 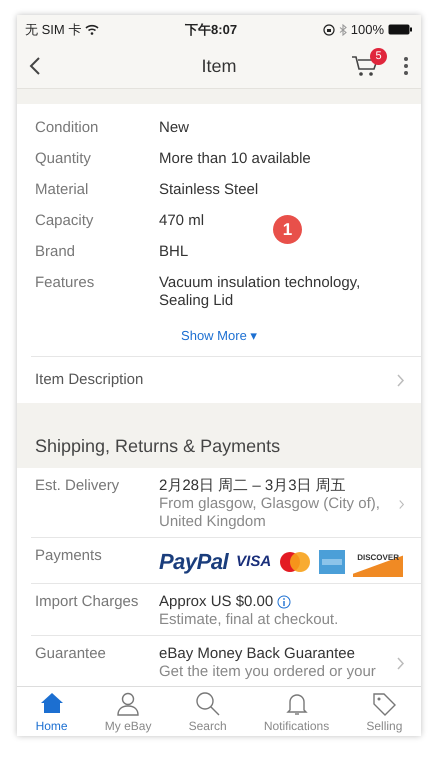 What do you see at coordinates (77, 486) in the screenshot?
I see `row-label: Est. Delivery` at bounding box center [77, 486].